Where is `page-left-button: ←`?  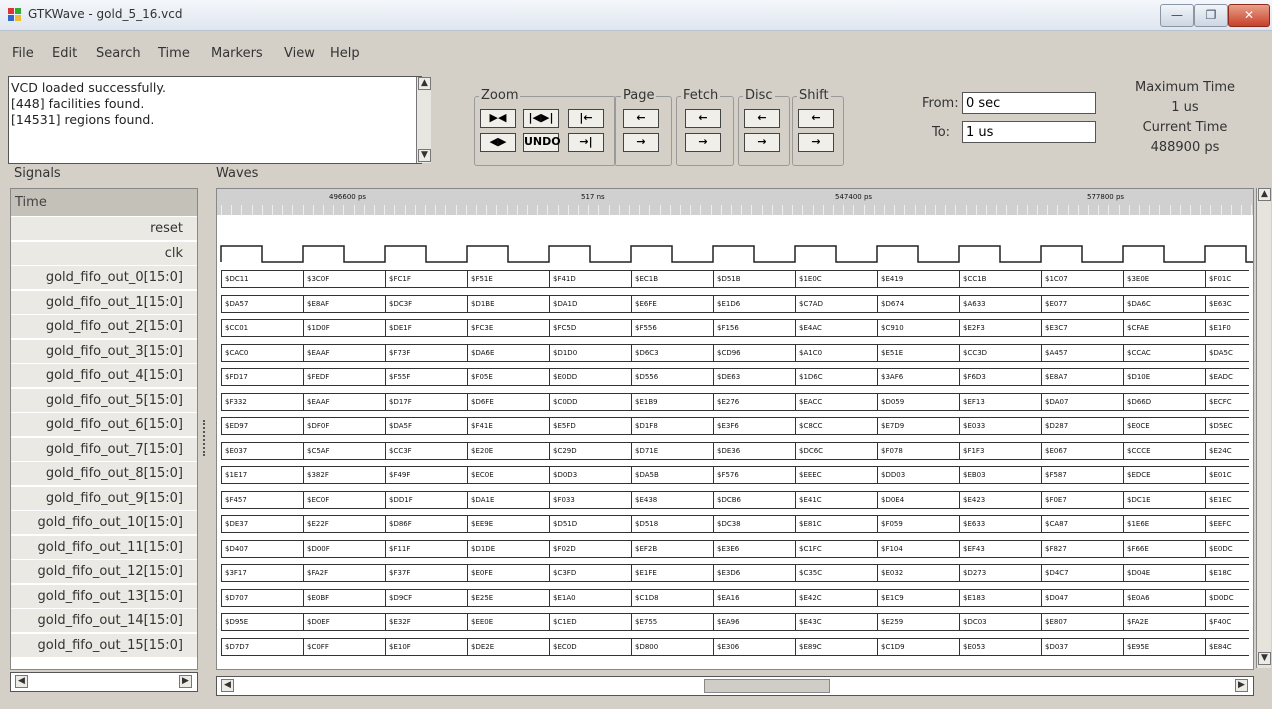
page-left-button: ← is located at coordinates (641, 118).